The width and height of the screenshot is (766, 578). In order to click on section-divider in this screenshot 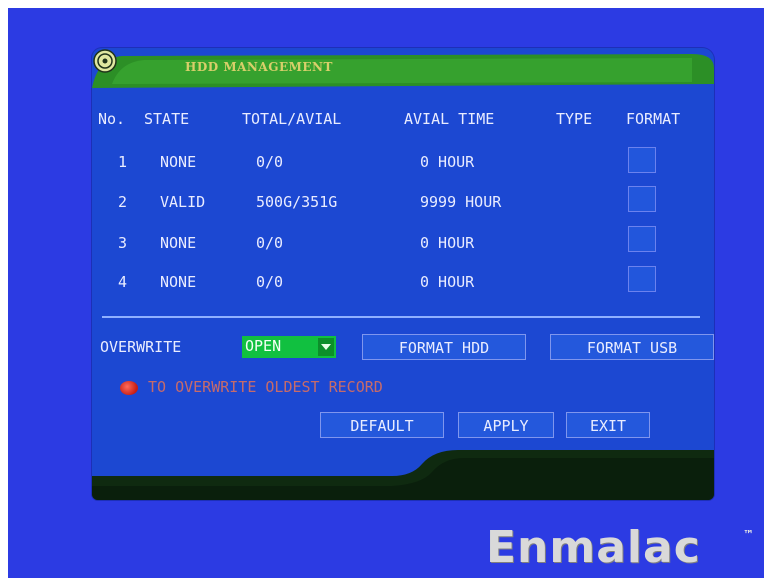, I will do `click(401, 317)`.